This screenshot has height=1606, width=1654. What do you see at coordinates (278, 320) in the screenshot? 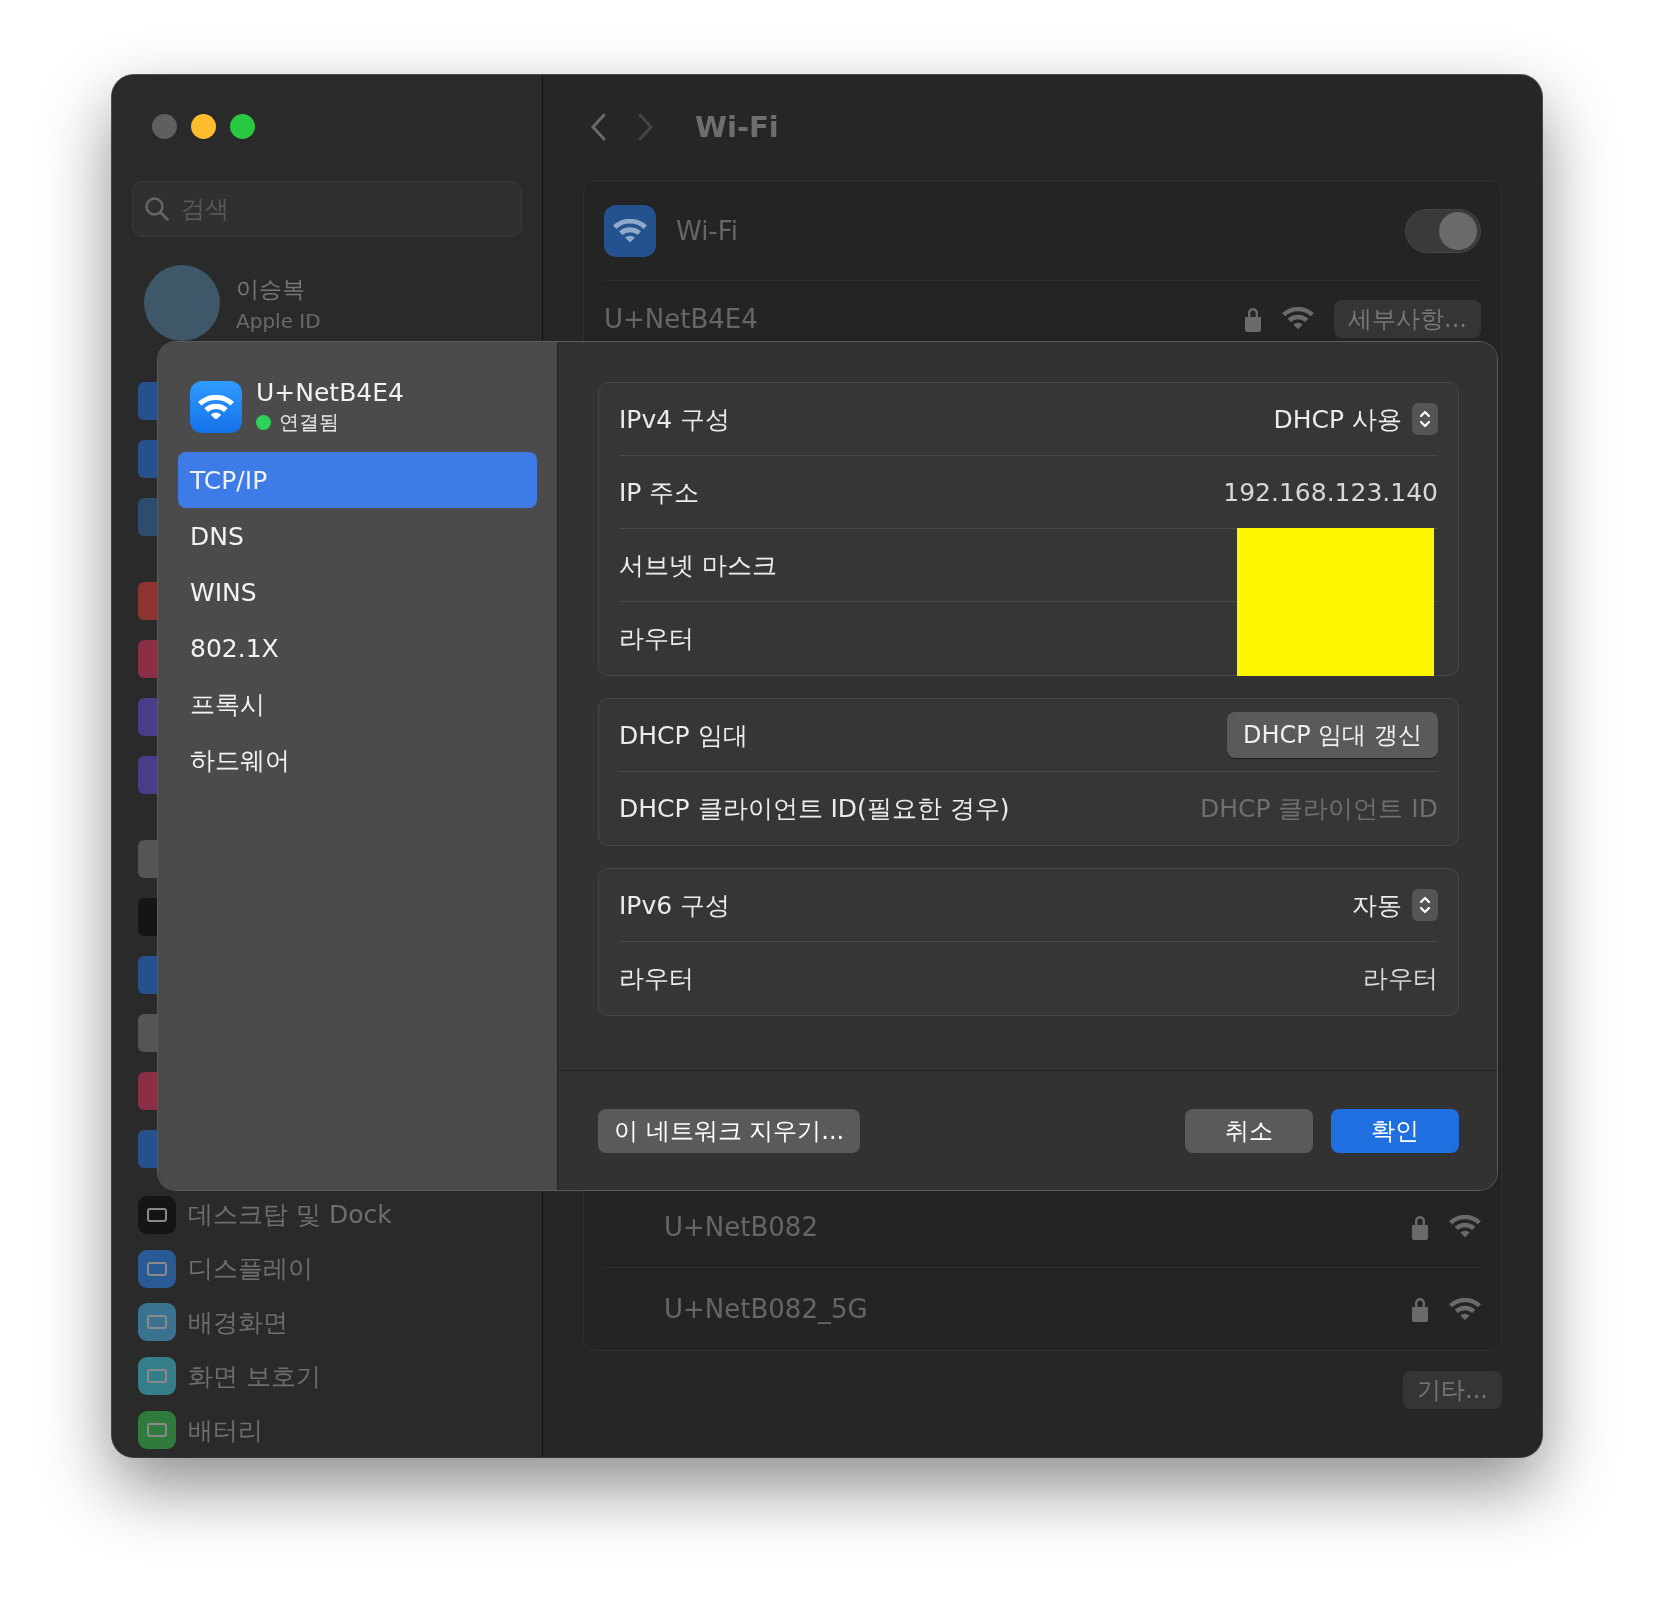
I see `account-subtitle: Apple ID` at bounding box center [278, 320].